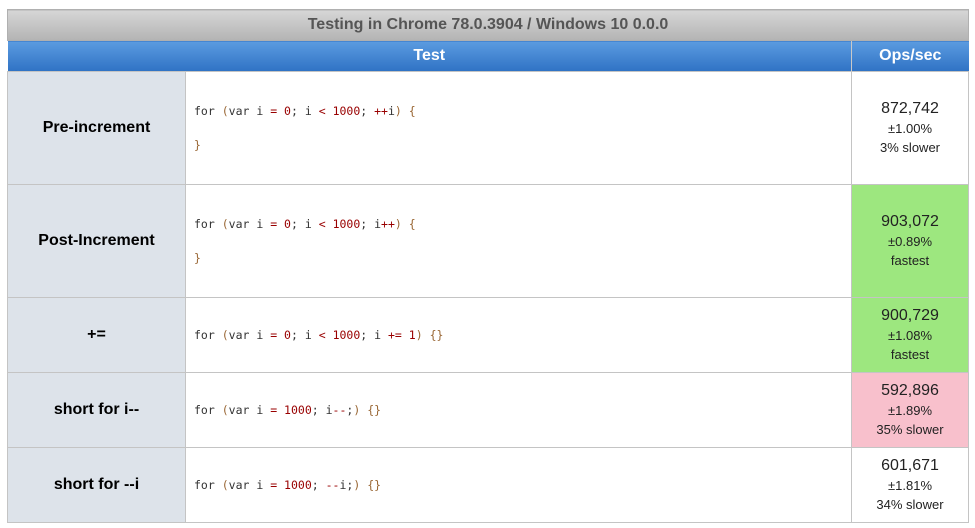  I want to click on relative-speed: 35% slower, so click(910, 429).